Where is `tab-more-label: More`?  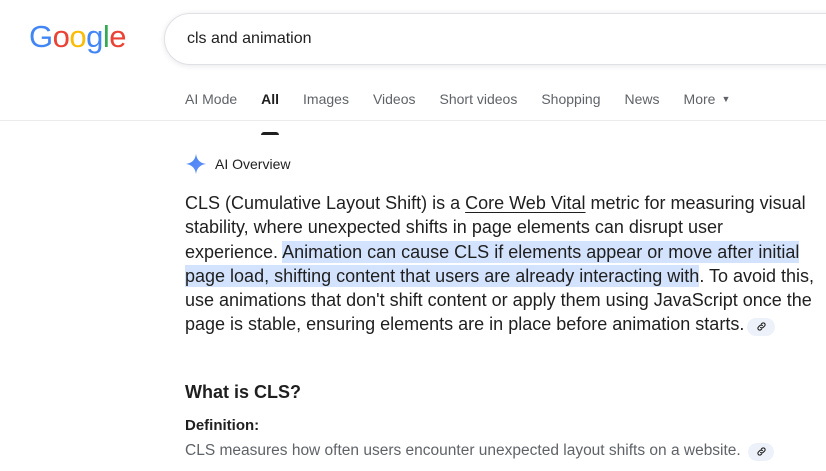 tab-more-label: More is located at coordinates (699, 99).